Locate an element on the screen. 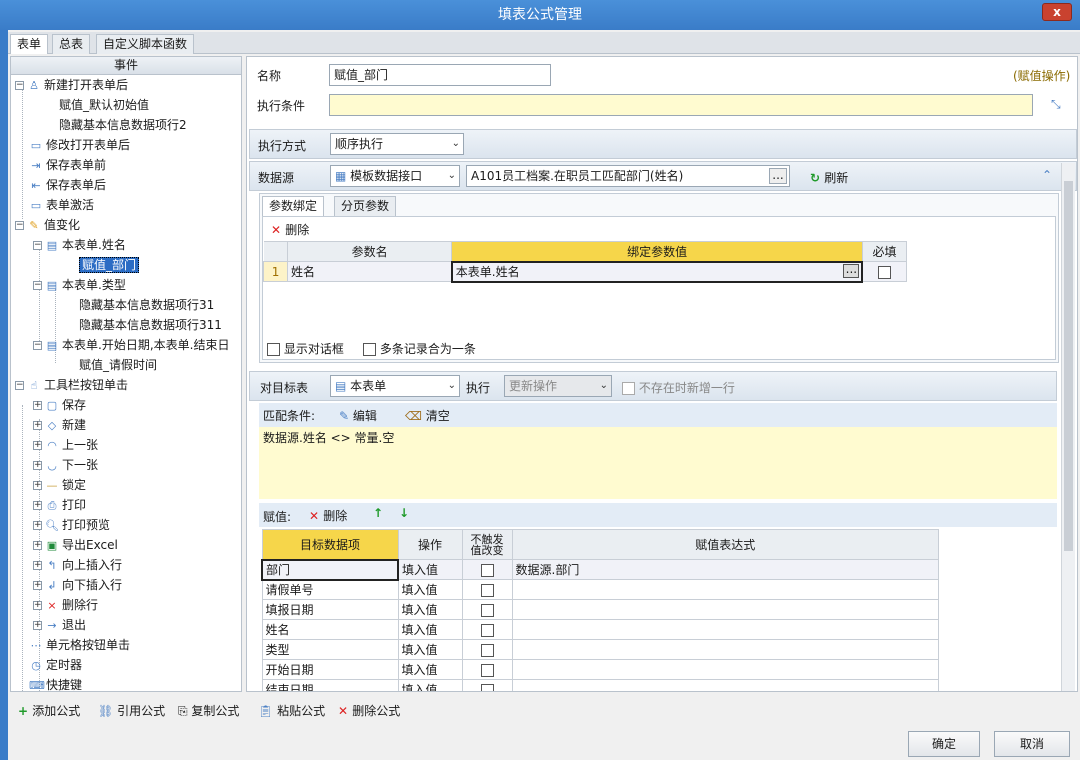 The width and height of the screenshot is (1080, 760). tree-node: − ☝ 工具栏按钮单击 is located at coordinates (71, 385).